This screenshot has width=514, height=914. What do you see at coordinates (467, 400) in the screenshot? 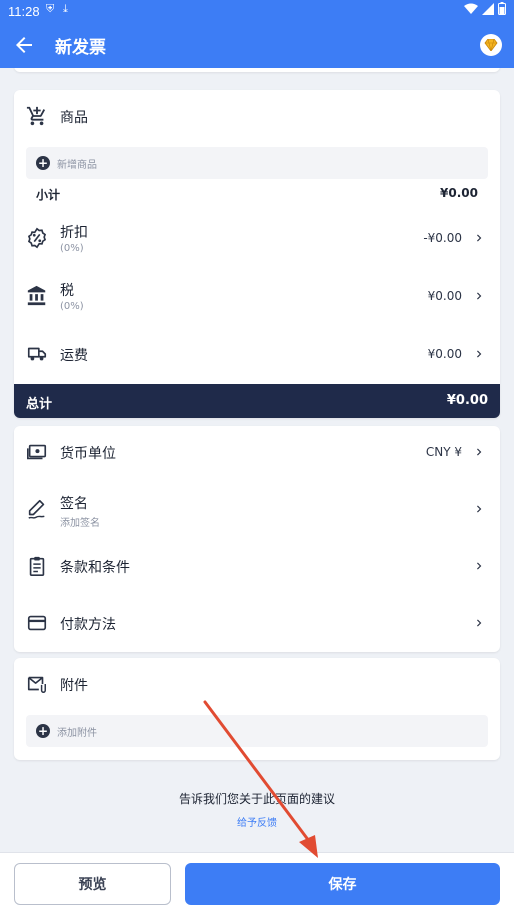
I see `total-value: ¥0.00` at bounding box center [467, 400].